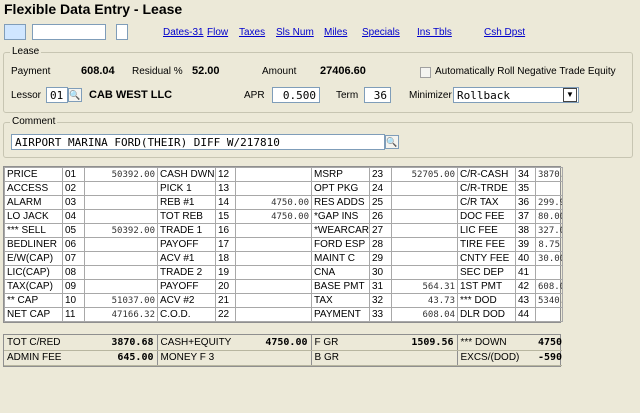  I want to click on payment-label: Payment, so click(31, 71).